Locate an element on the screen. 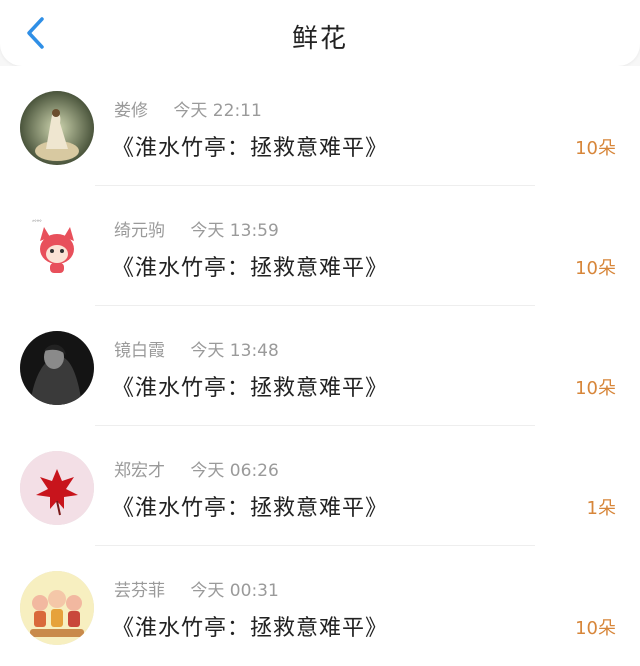 This screenshot has width=640, height=666. timestamp: 今天 06:26 is located at coordinates (234, 471).